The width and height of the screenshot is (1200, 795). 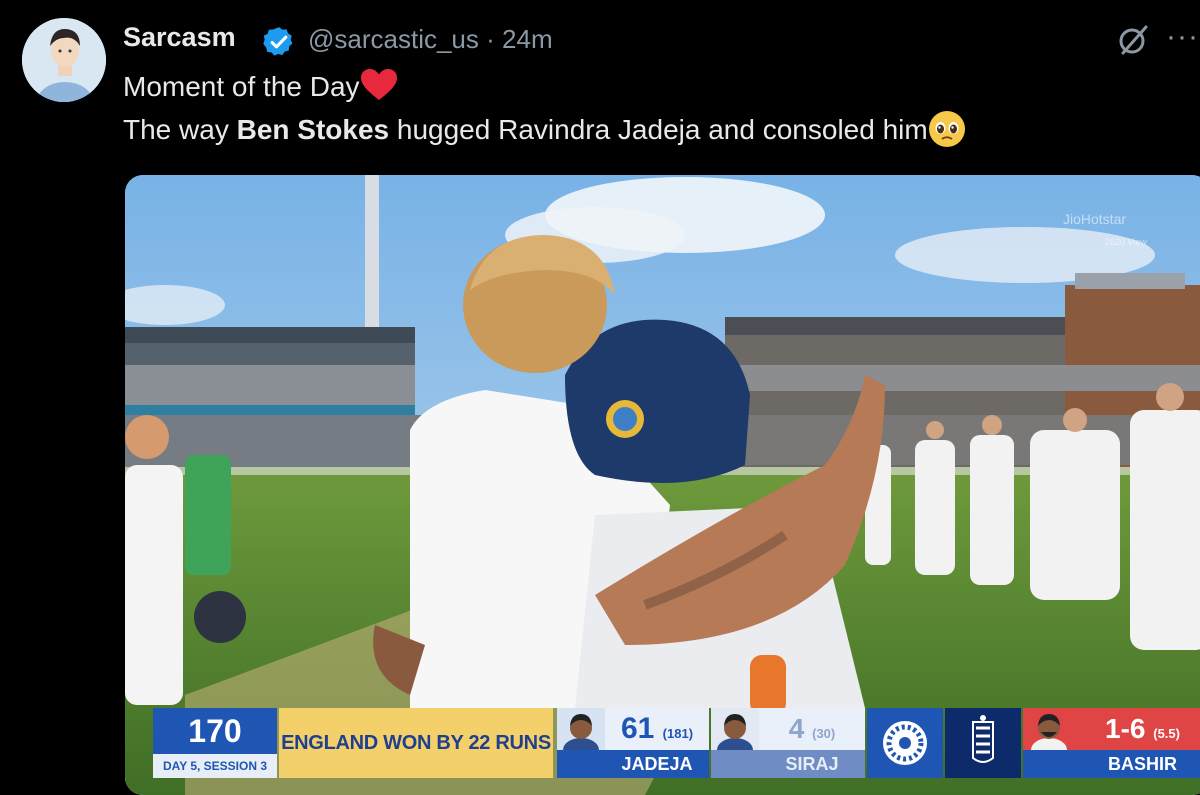 I want to click on tweet-text-bold: Ben Stokes, so click(x=313, y=129).